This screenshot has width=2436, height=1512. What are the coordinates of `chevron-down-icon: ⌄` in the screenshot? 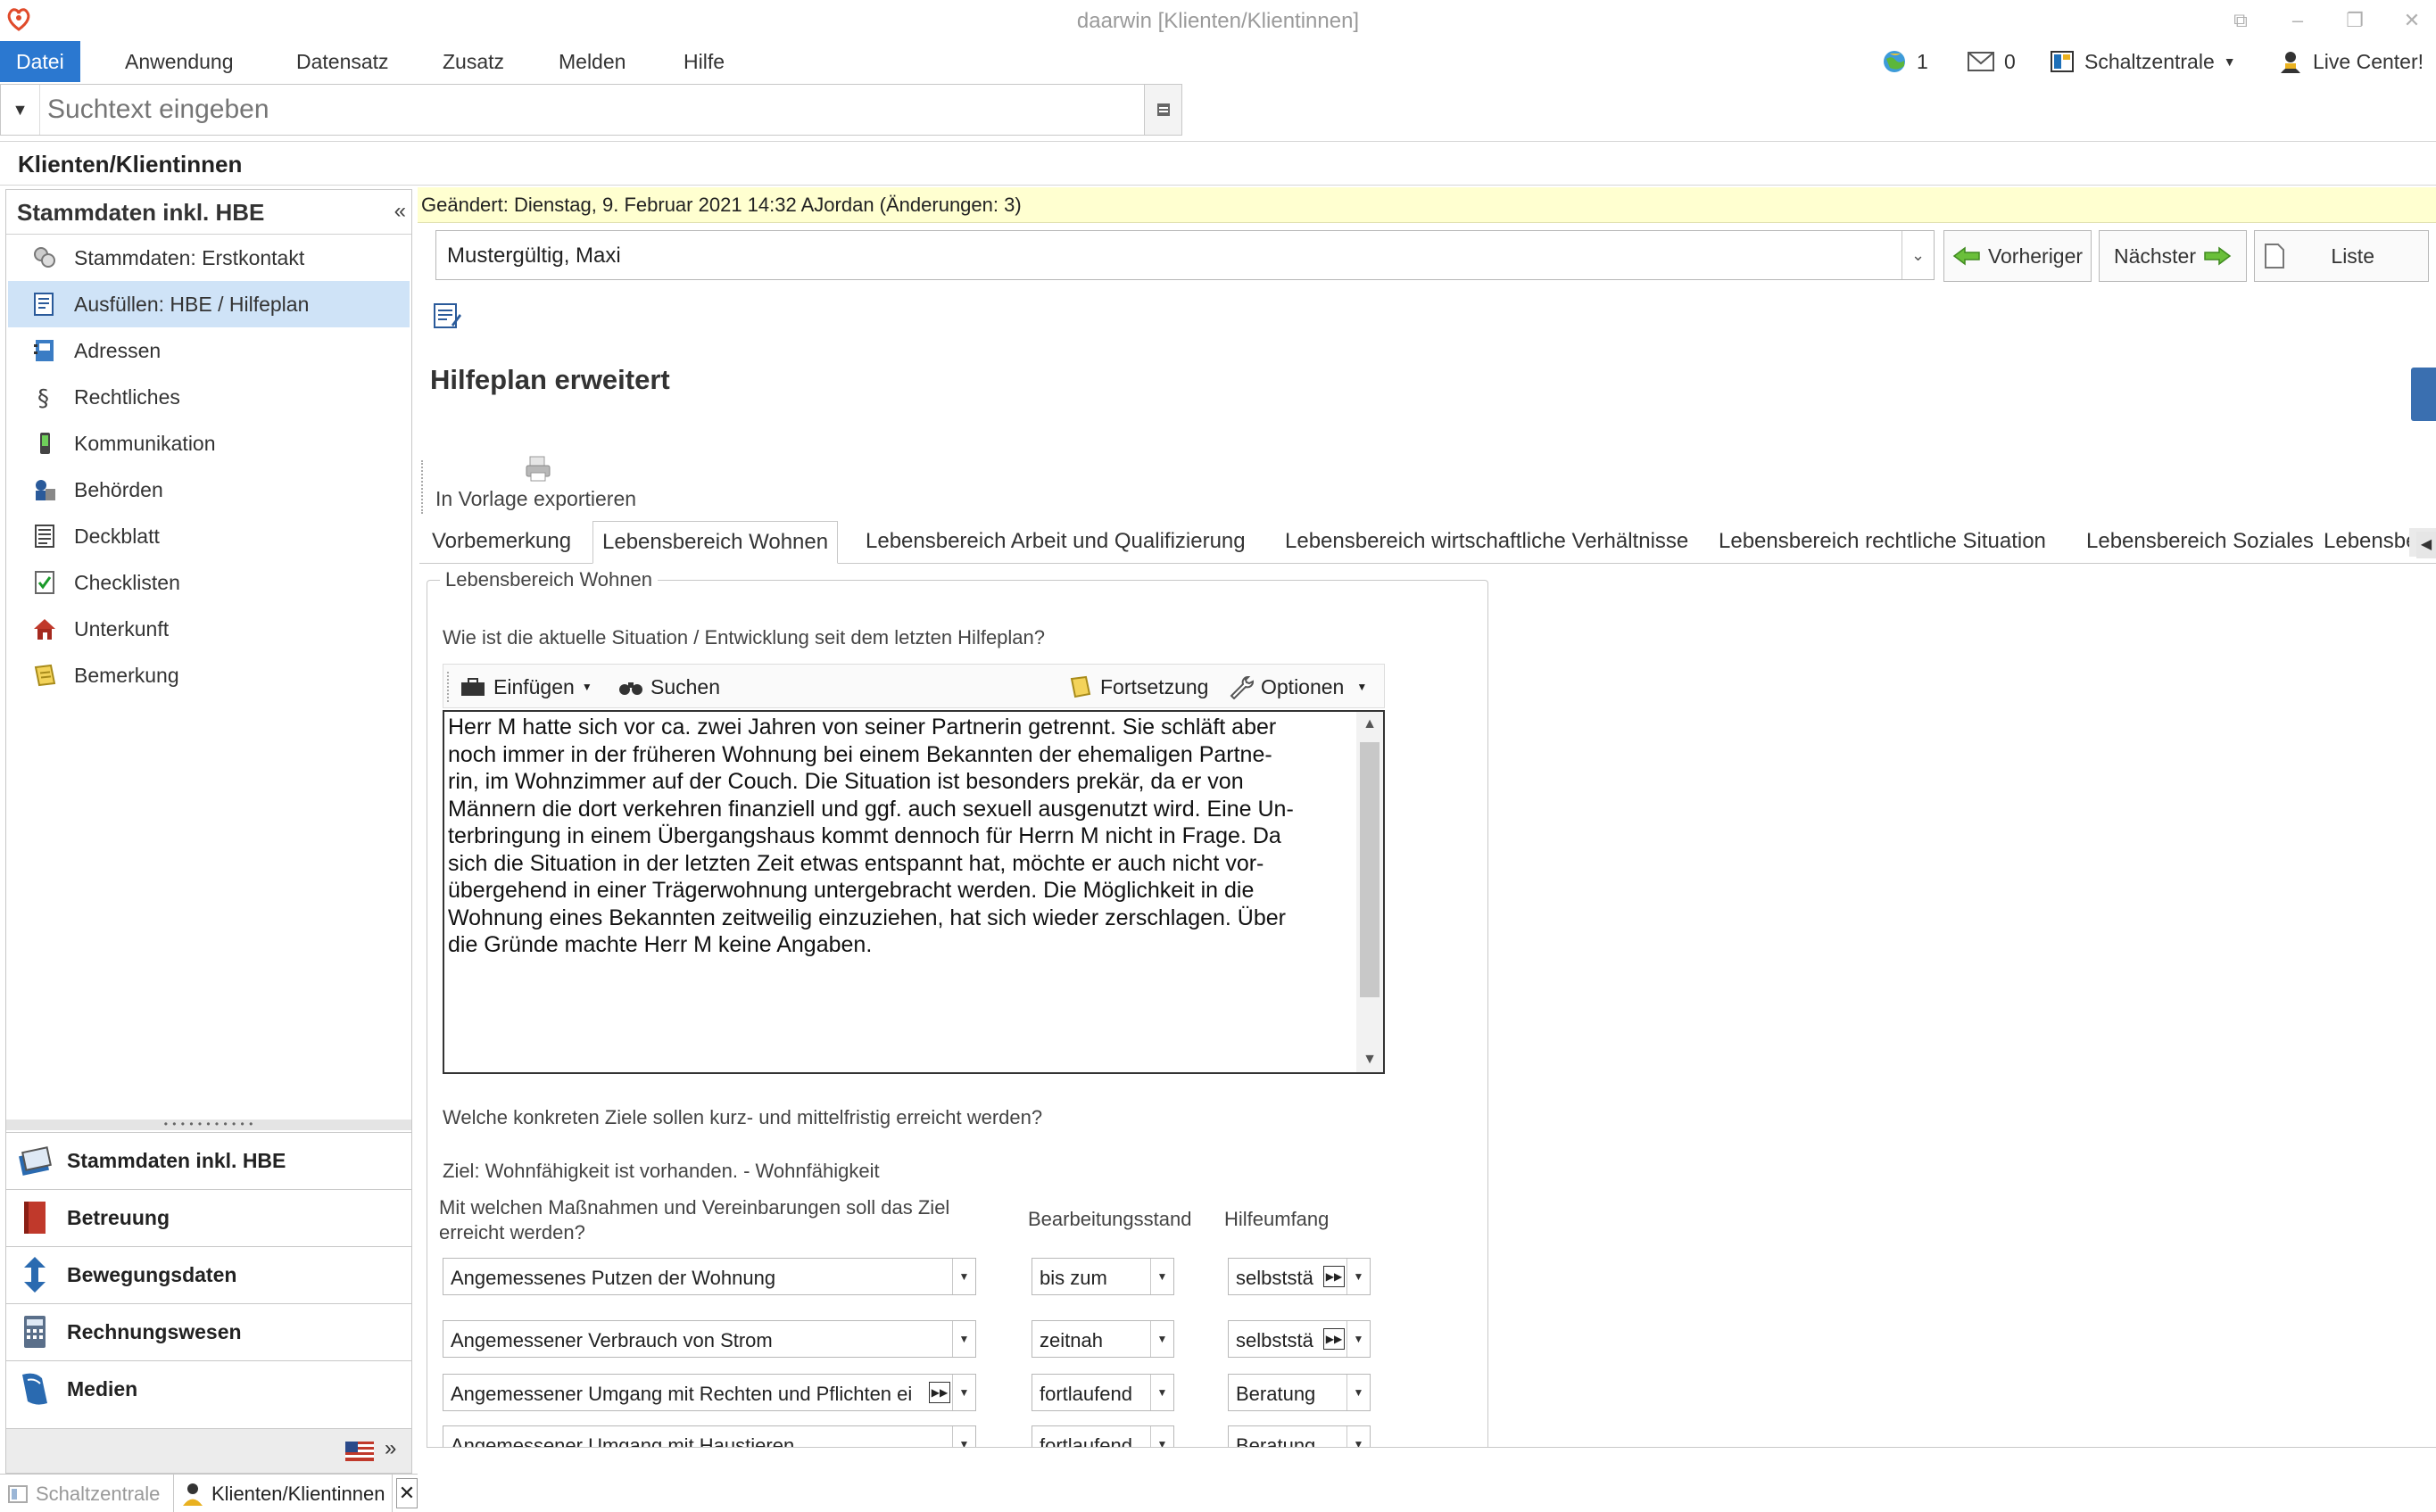 It's located at (1918, 255).